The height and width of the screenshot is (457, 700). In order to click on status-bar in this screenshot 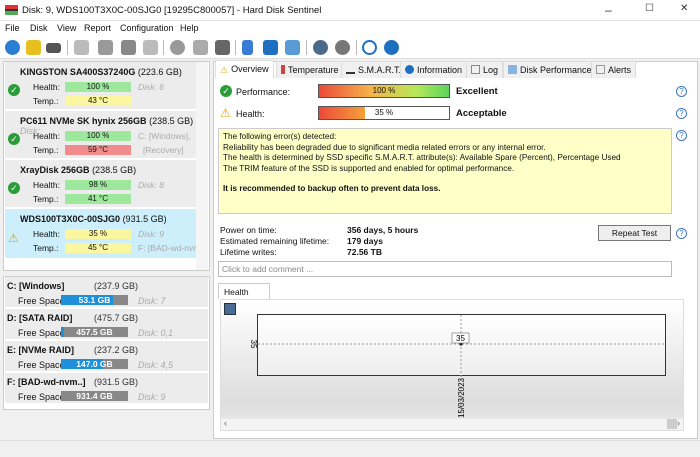, I will do `click(350, 448)`.